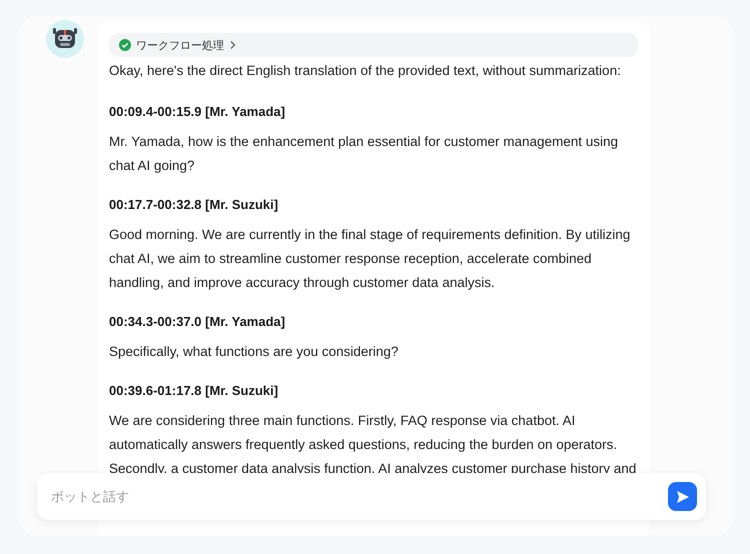 This screenshot has width=750, height=554. What do you see at coordinates (180, 45) in the screenshot?
I see `chip-label: ワークフロー処理` at bounding box center [180, 45].